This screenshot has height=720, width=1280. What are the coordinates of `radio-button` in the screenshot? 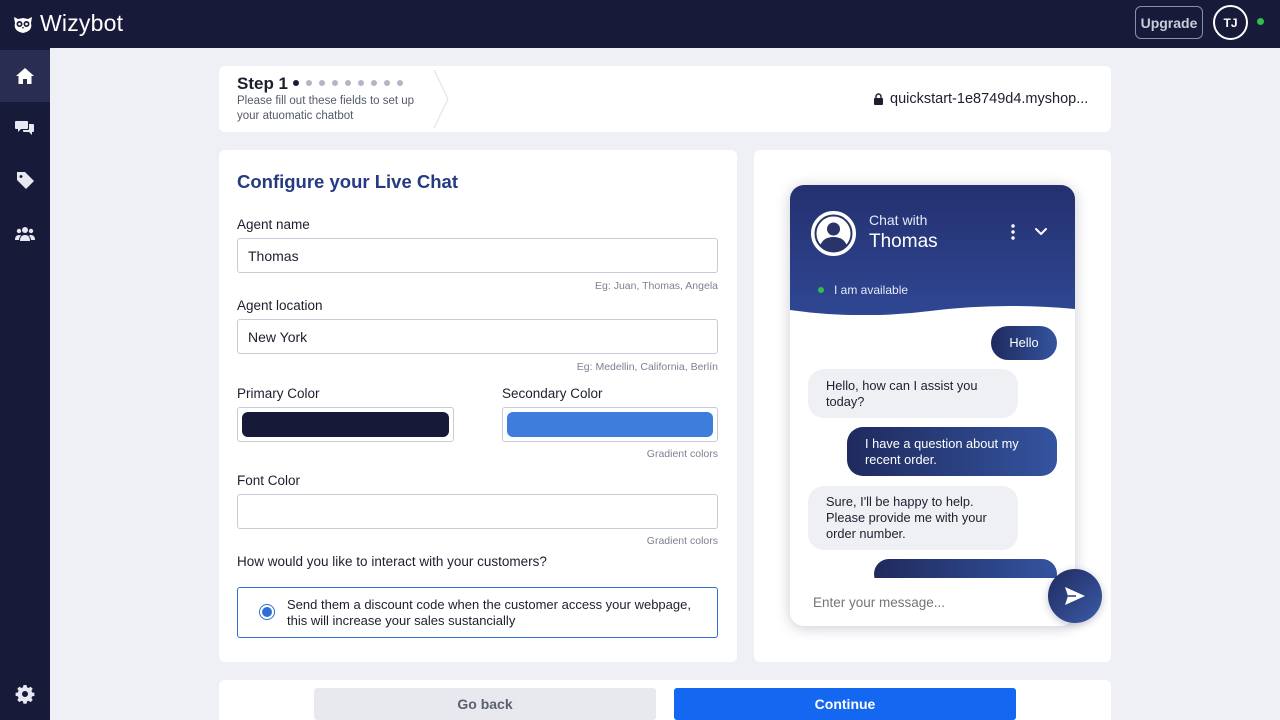 It's located at (267, 612).